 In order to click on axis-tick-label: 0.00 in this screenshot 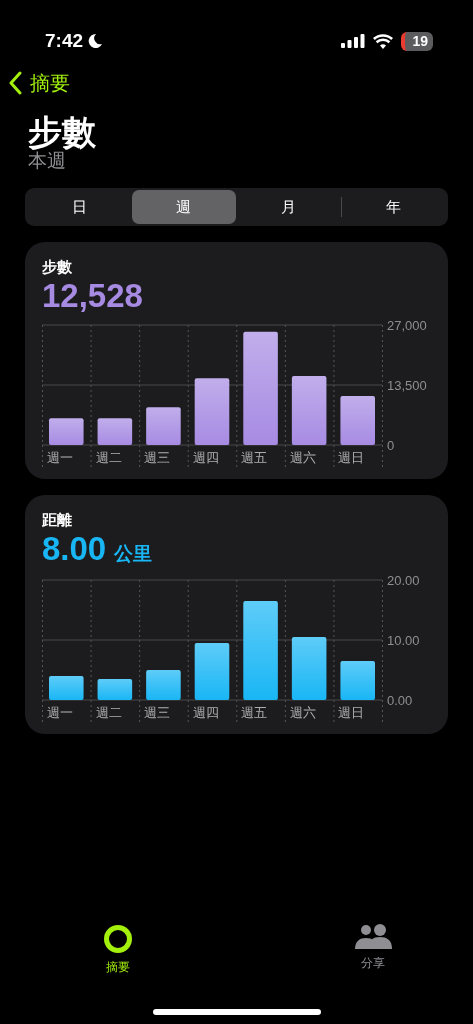, I will do `click(400, 701)`.